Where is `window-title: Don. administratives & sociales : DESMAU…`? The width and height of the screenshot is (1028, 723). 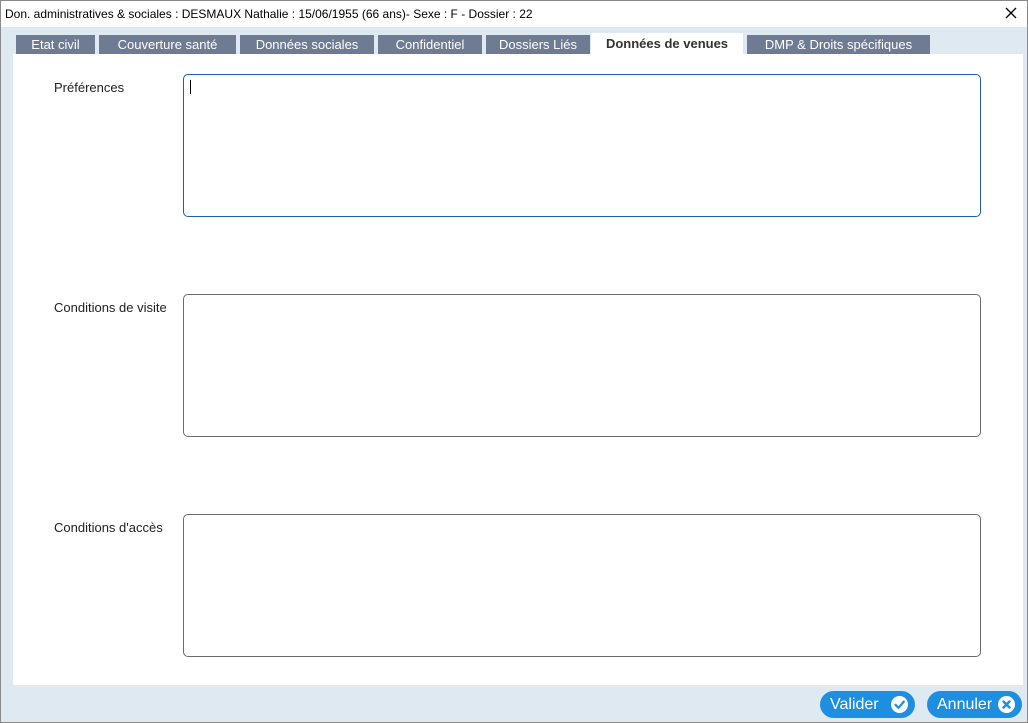 window-title: Don. administratives & sociales : DESMAU… is located at coordinates (269, 14).